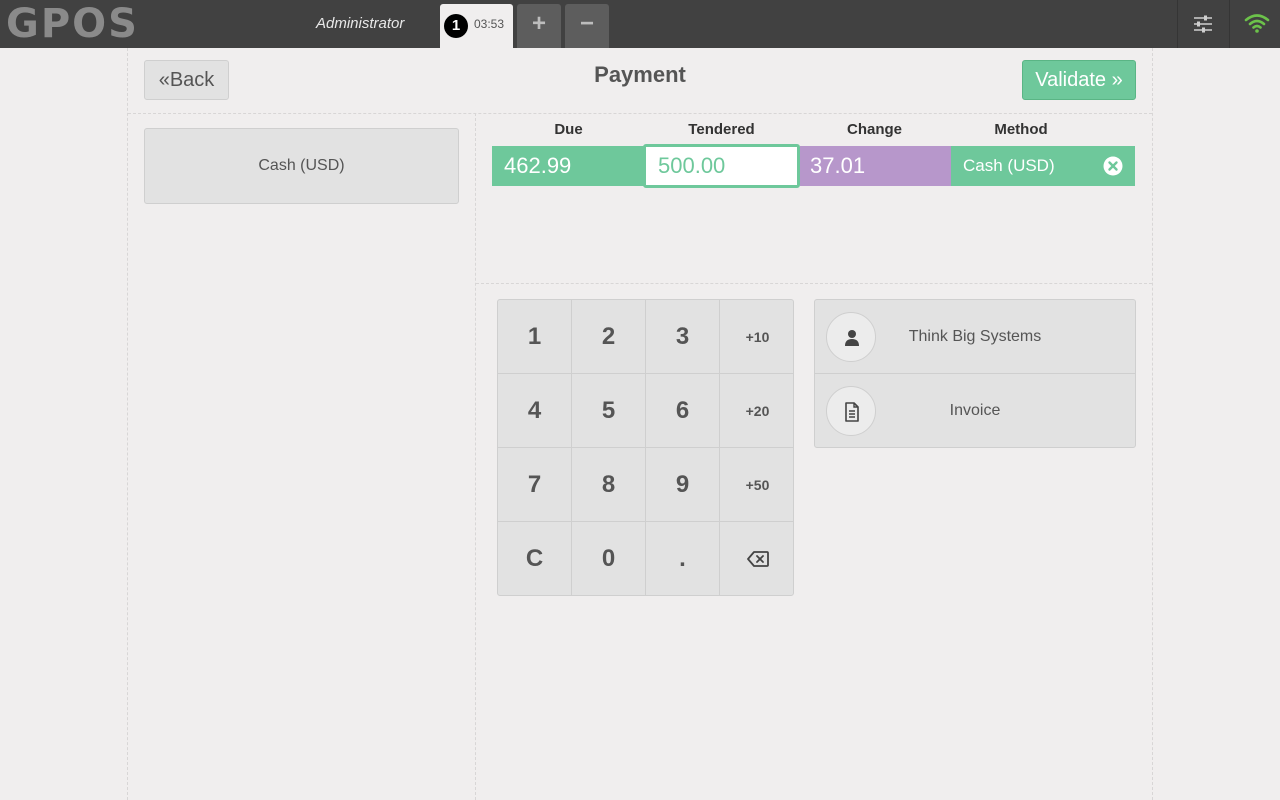  What do you see at coordinates (1203, 24) in the screenshot?
I see `sliders-icon` at bounding box center [1203, 24].